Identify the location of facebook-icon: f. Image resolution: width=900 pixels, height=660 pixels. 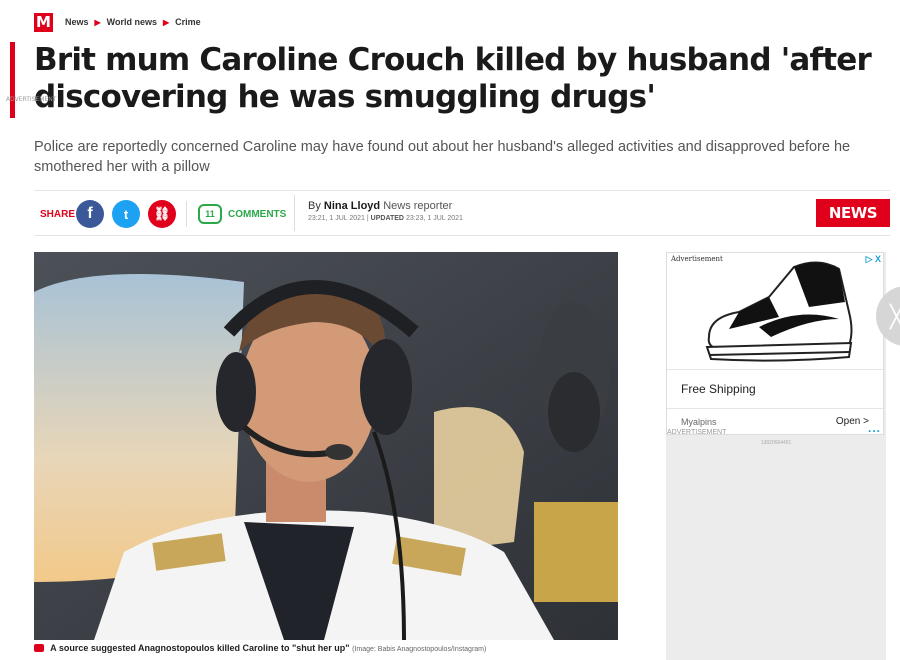
(90, 214).